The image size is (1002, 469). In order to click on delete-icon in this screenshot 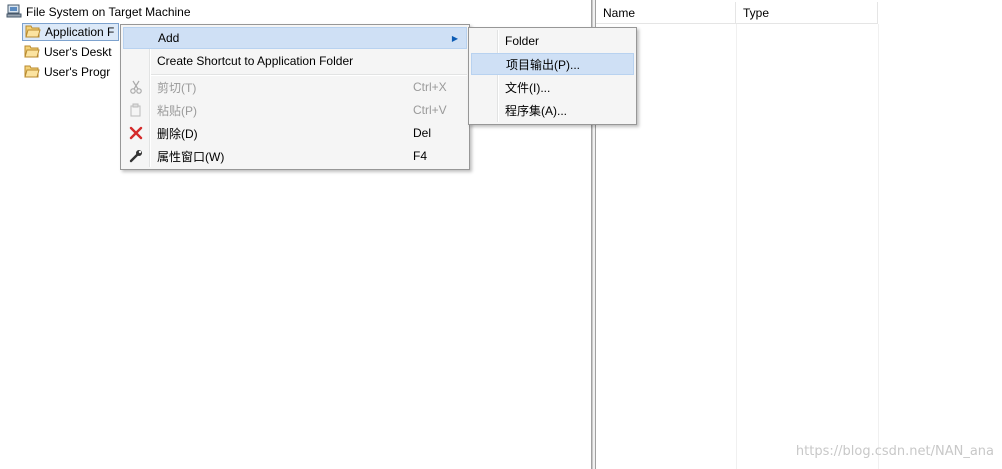, I will do `click(136, 133)`.